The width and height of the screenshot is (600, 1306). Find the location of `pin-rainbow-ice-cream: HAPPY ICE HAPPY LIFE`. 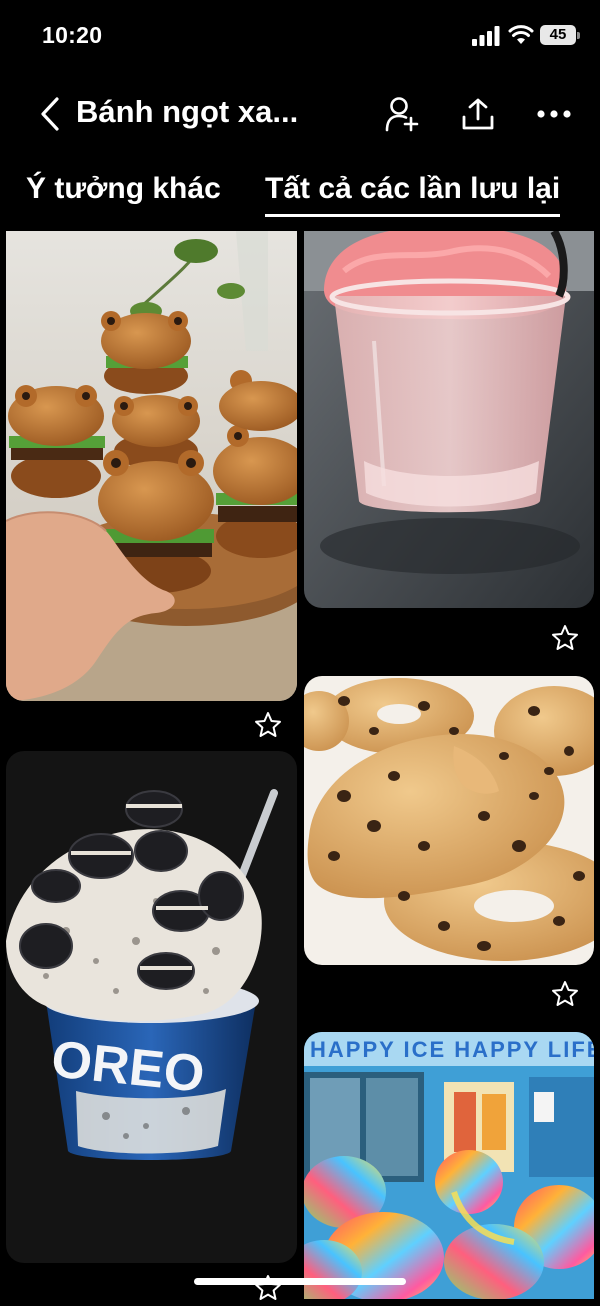

pin-rainbow-ice-cream: HAPPY ICE HAPPY LIFE is located at coordinates (449, 1165).